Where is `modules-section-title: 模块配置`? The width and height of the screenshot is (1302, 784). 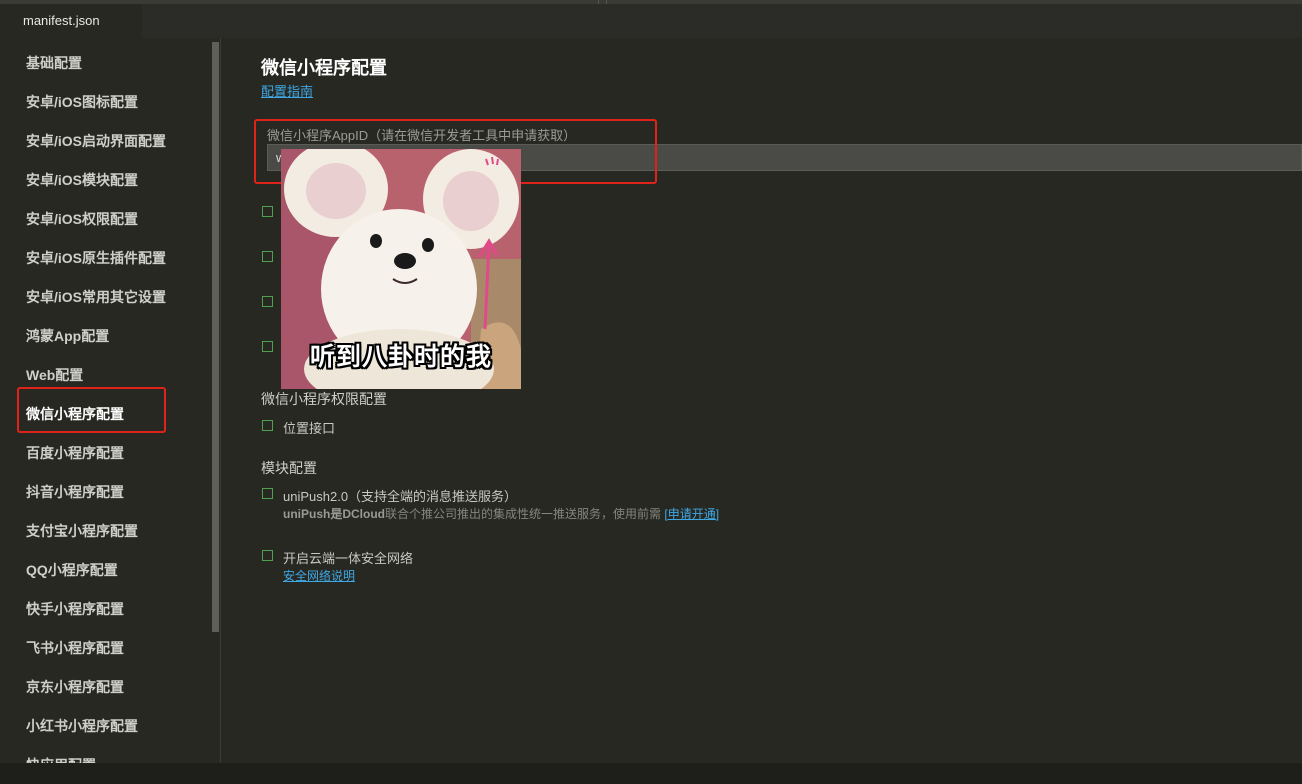 modules-section-title: 模块配置 is located at coordinates (289, 468).